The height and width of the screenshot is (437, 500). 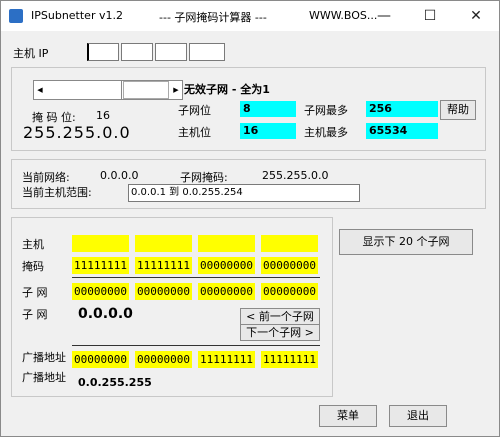 What do you see at coordinates (44, 377) in the screenshot?
I see `broadcast-row-label-2: 广播地址` at bounding box center [44, 377].